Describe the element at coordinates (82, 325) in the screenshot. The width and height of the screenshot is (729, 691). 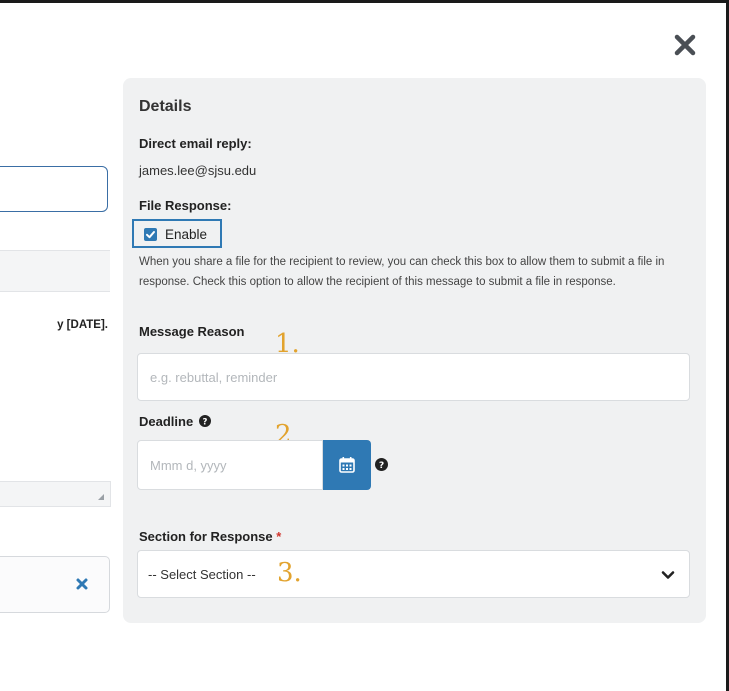
I see `left-body-text: y [DATE].` at that location.